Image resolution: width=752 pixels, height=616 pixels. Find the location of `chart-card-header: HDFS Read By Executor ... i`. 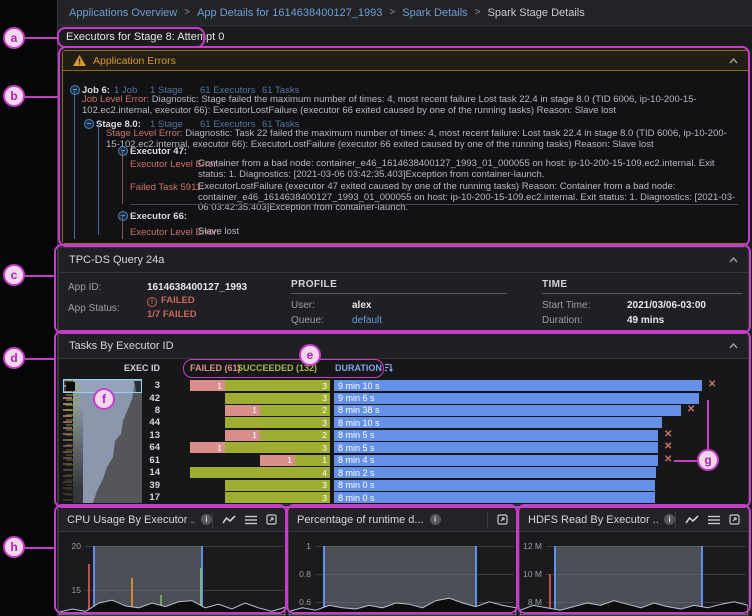

chart-card-header: HDFS Read By Executor ... i is located at coordinates (634, 520).